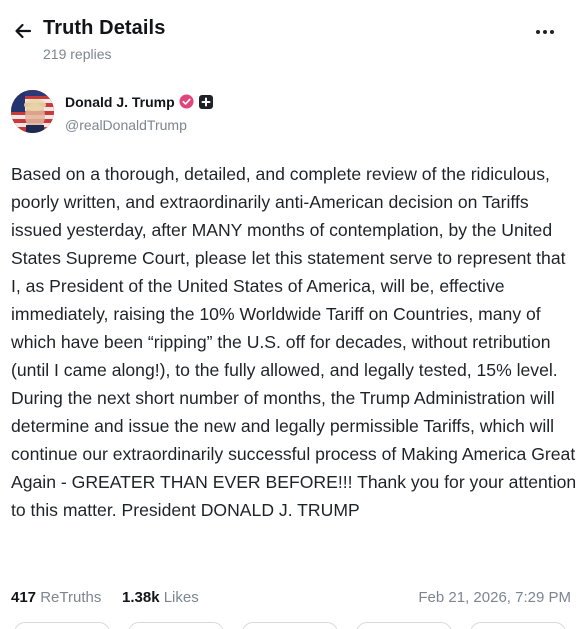 This screenshot has width=588, height=629. I want to click on retruths-stat: 417 ReTruths, so click(56, 597).